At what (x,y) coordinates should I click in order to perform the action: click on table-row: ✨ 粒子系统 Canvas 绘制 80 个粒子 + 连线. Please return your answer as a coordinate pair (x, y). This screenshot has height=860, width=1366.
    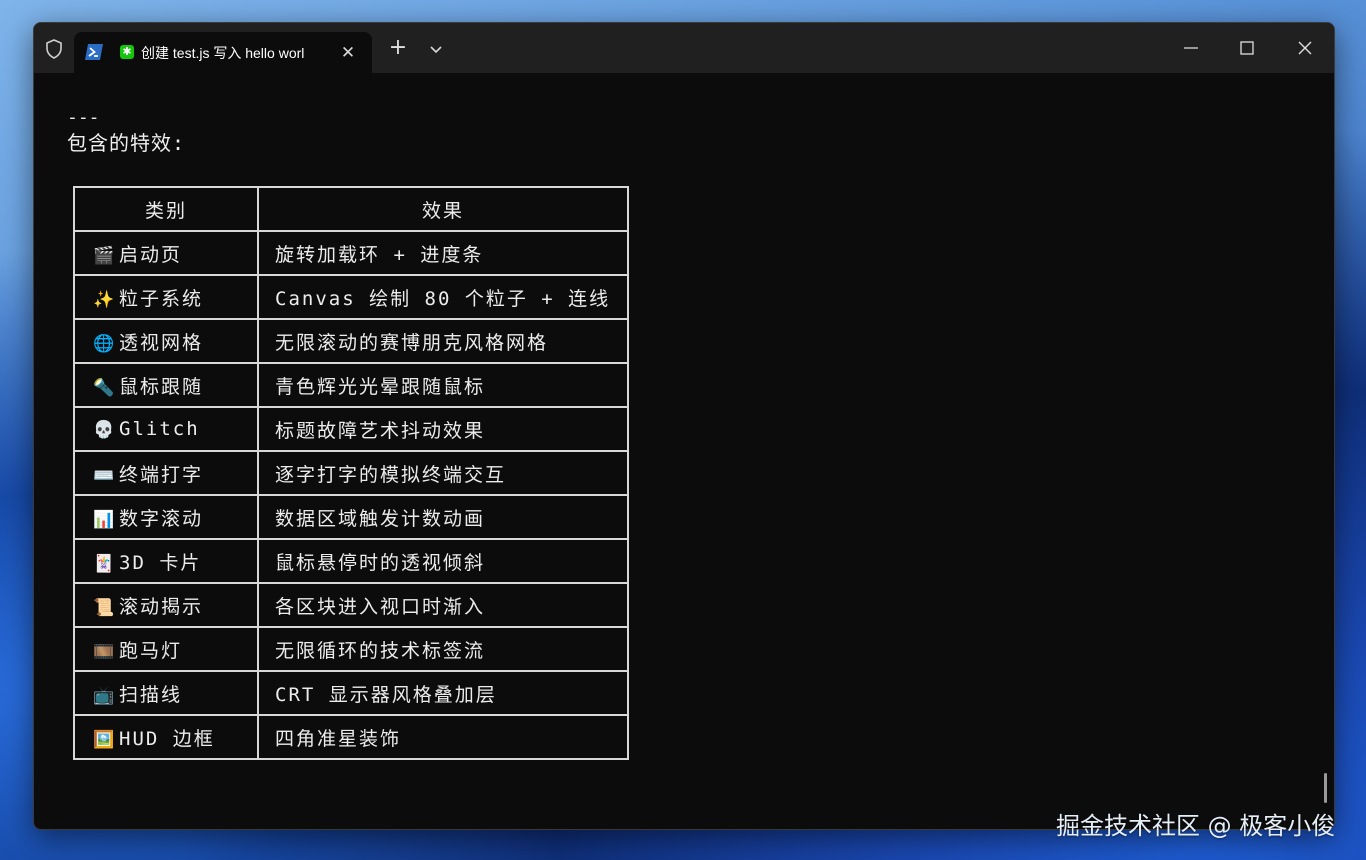
    Looking at the image, I should click on (351, 297).